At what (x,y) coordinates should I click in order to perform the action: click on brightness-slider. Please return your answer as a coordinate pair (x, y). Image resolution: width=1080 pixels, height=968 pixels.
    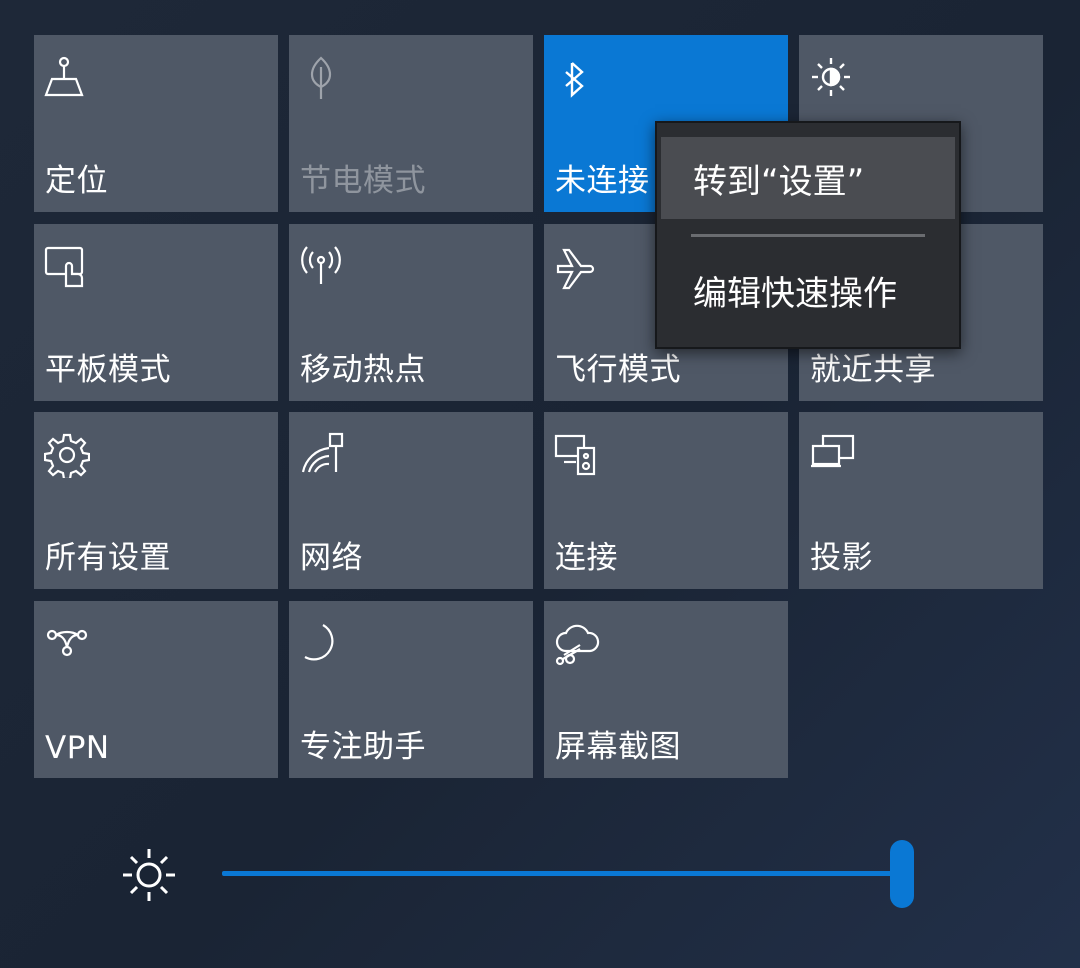
    Looking at the image, I should click on (568, 874).